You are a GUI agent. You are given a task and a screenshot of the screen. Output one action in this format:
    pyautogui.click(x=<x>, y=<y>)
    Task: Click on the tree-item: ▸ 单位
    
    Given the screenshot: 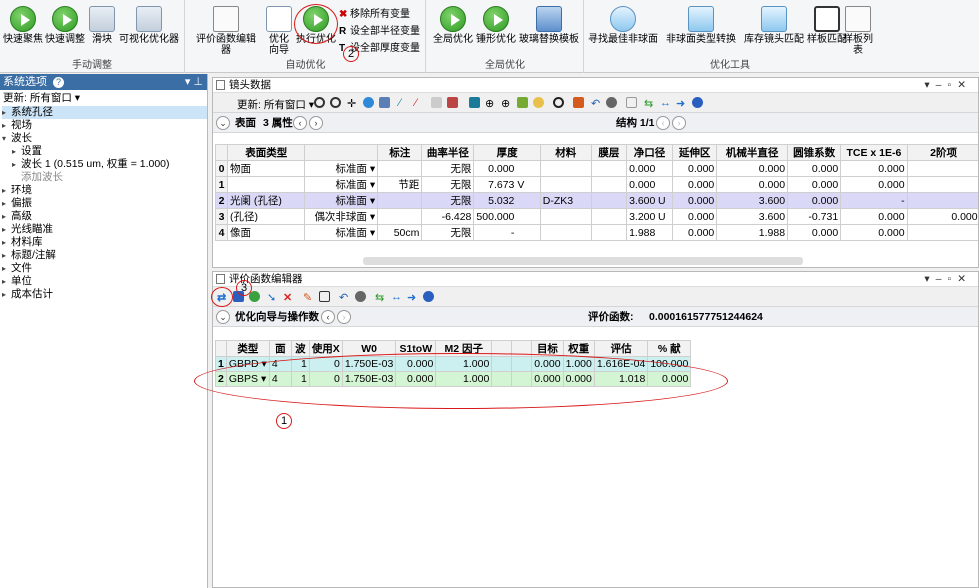 What is the action you would take?
    pyautogui.click(x=104, y=281)
    